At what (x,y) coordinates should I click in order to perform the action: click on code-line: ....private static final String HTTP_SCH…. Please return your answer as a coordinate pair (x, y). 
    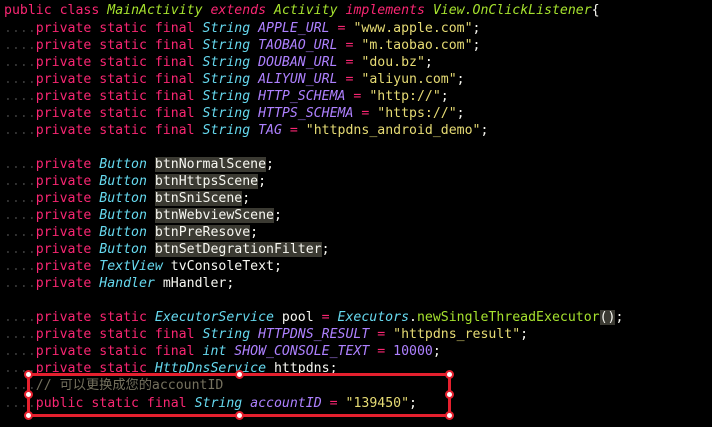
    Looking at the image, I should click on (226, 96).